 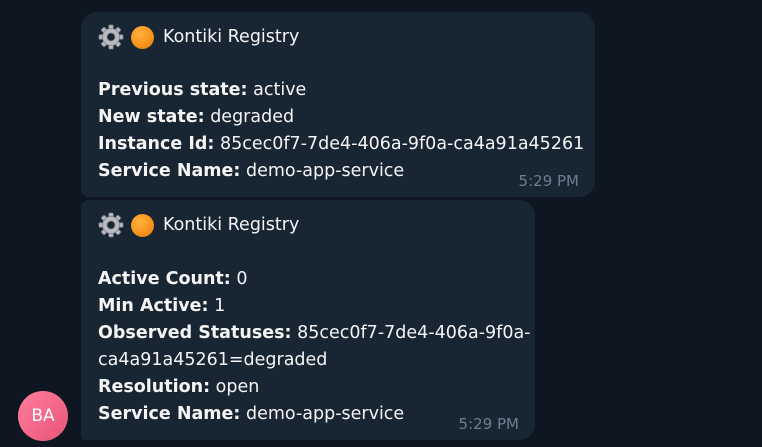 I want to click on field-line: Min Active: 1, so click(x=314, y=306).